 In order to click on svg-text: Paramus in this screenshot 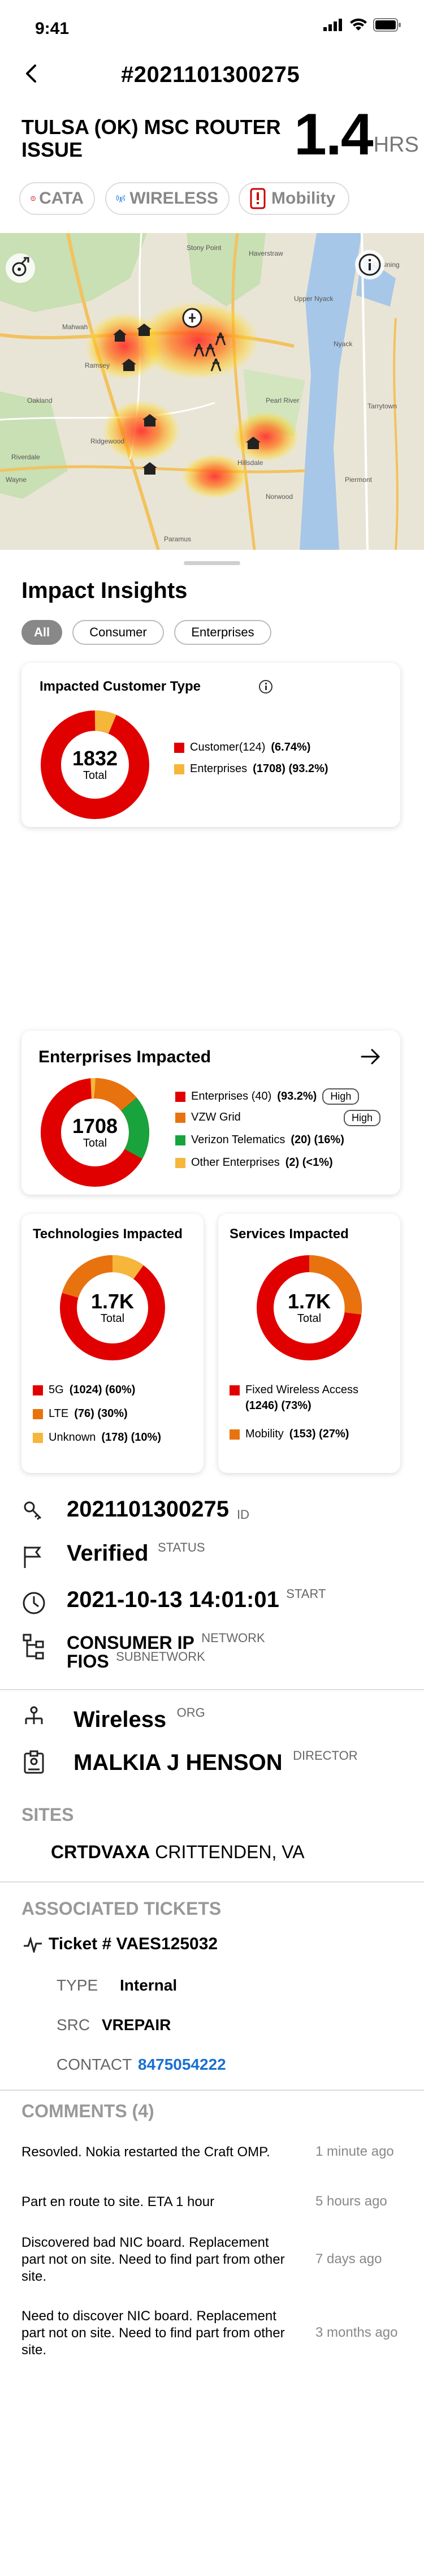, I will do `click(177, 539)`.